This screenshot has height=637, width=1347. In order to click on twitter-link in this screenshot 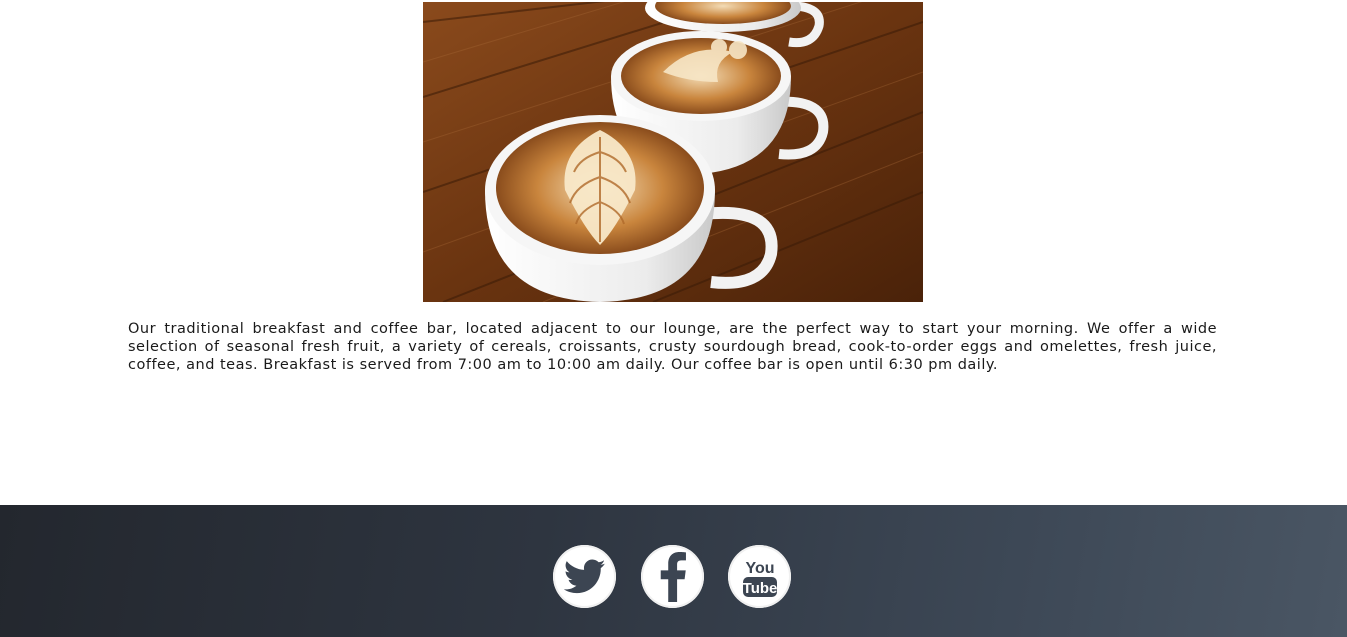, I will do `click(584, 576)`.